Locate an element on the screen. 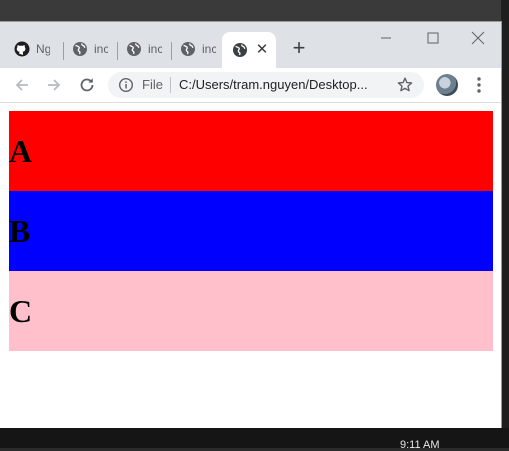 Image resolution: width=509 pixels, height=451 pixels. back-arrow-icon is located at coordinates (22, 85).